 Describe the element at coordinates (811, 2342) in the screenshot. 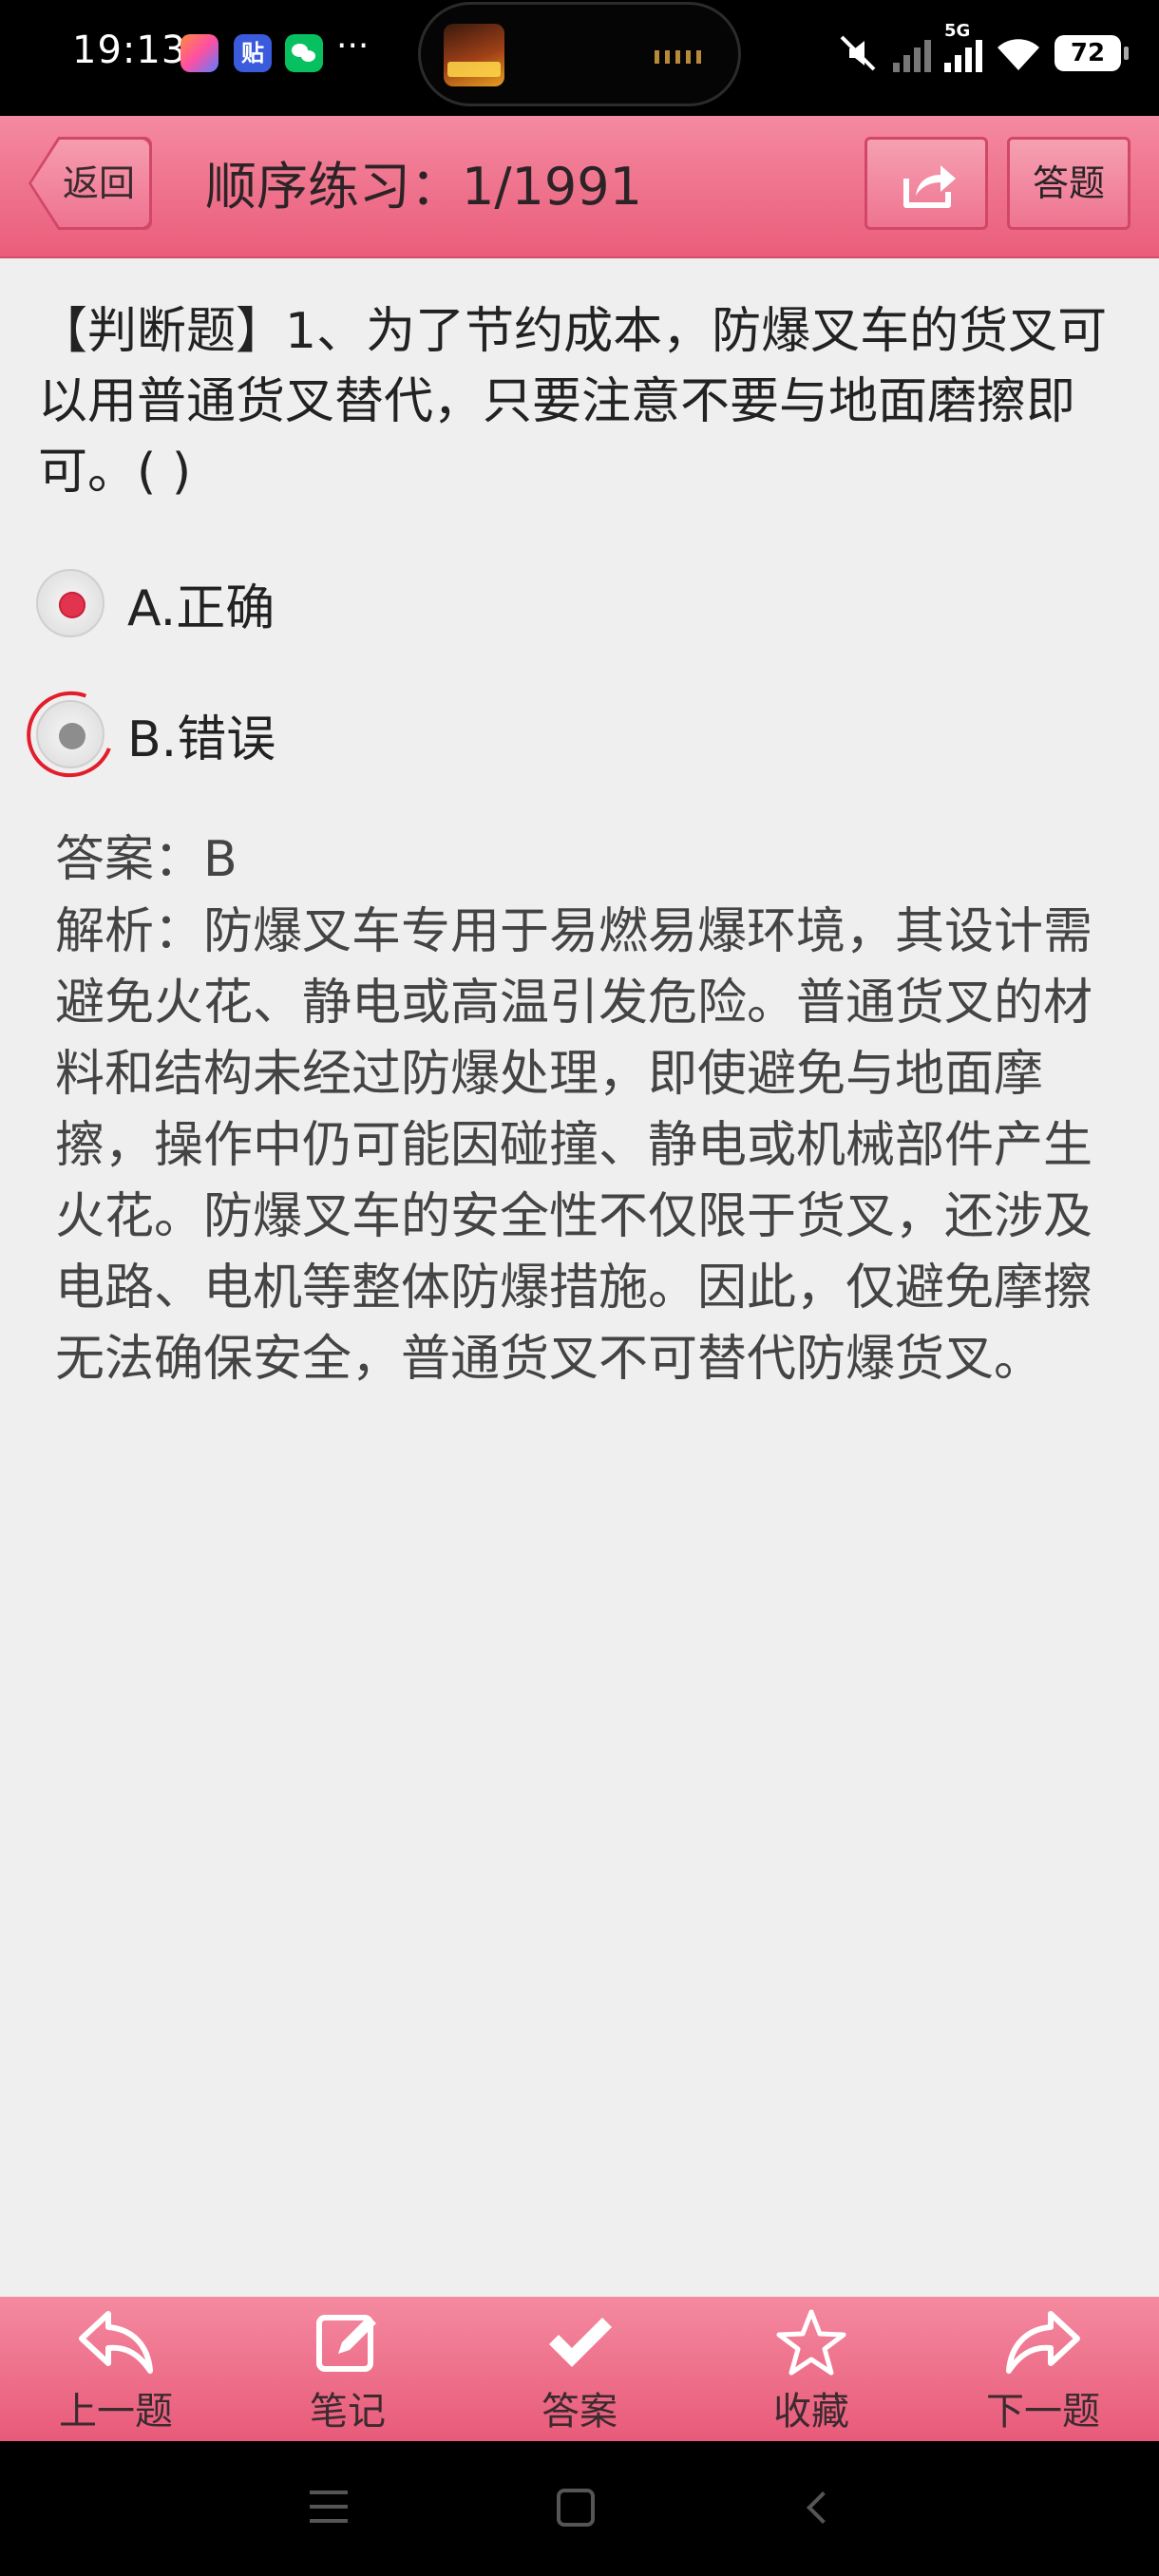

I see `star-icon` at that location.